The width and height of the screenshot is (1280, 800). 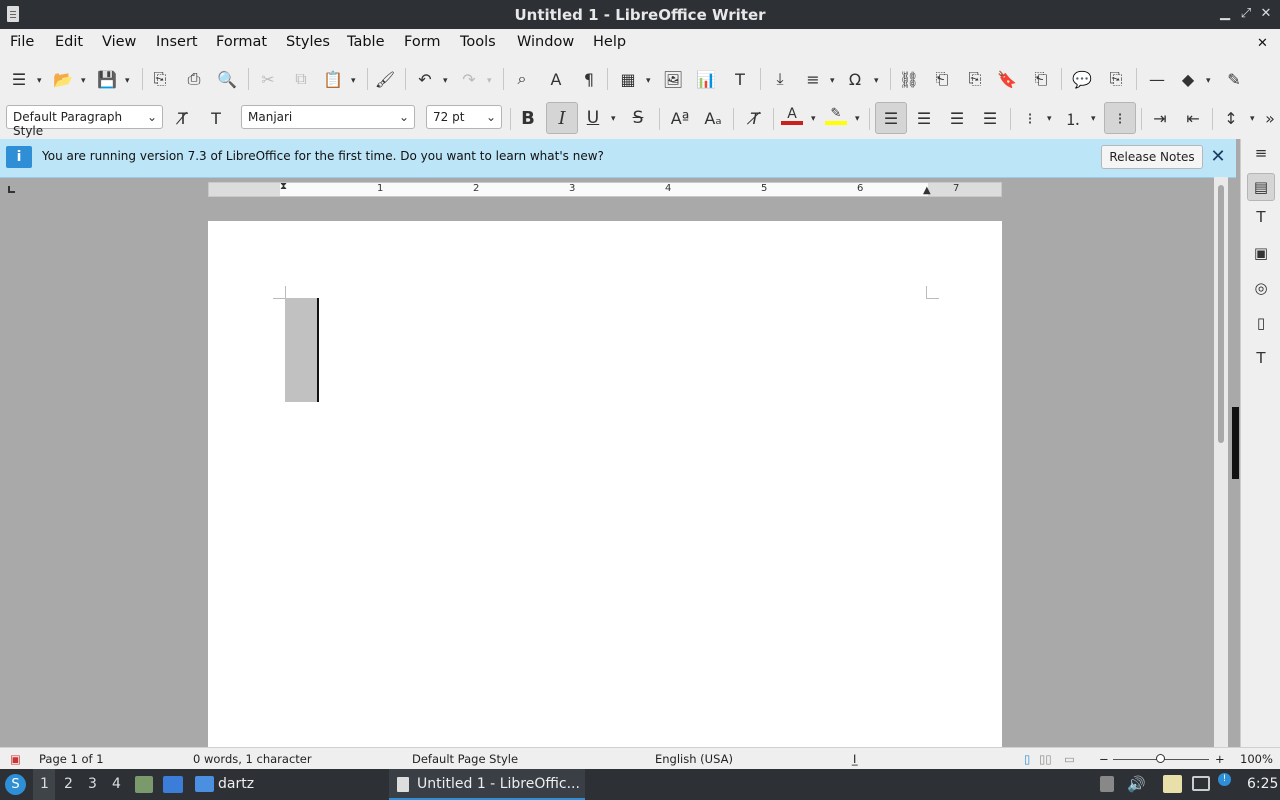 What do you see at coordinates (909, 79) in the screenshot?
I see `hyperlink-icon: ⛓` at bounding box center [909, 79].